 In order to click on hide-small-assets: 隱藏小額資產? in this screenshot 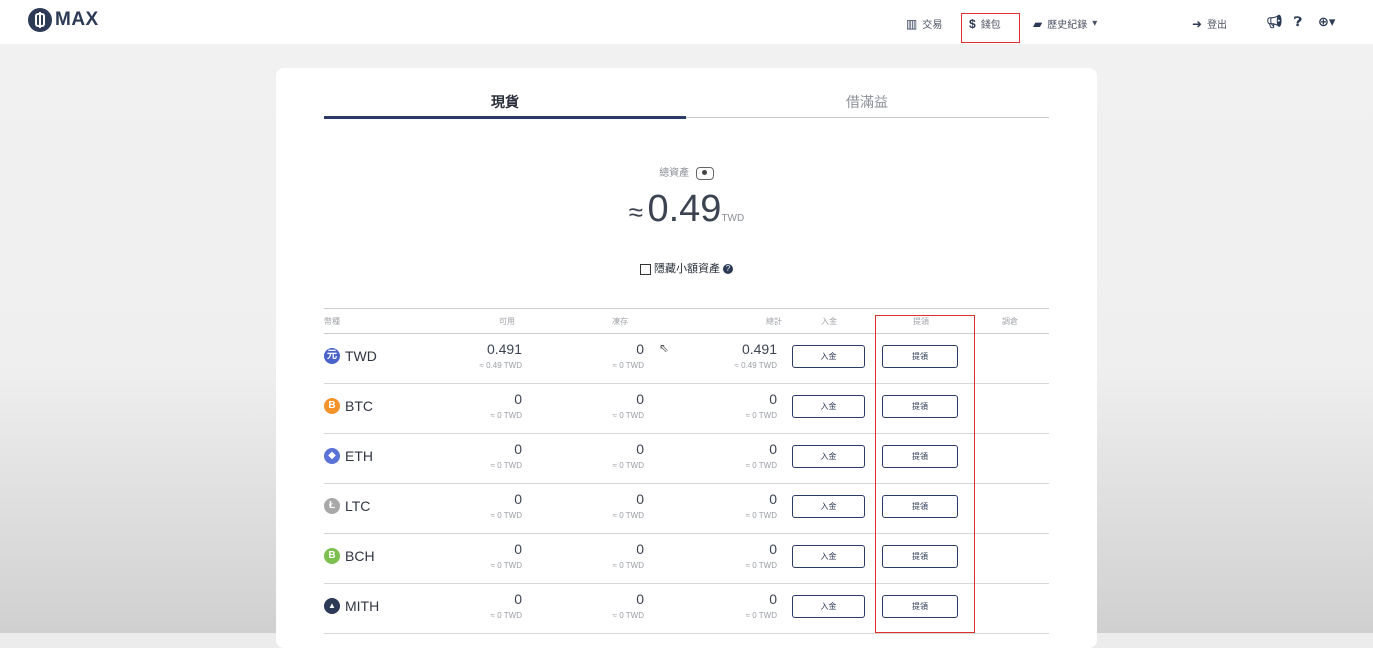, I will do `click(686, 268)`.